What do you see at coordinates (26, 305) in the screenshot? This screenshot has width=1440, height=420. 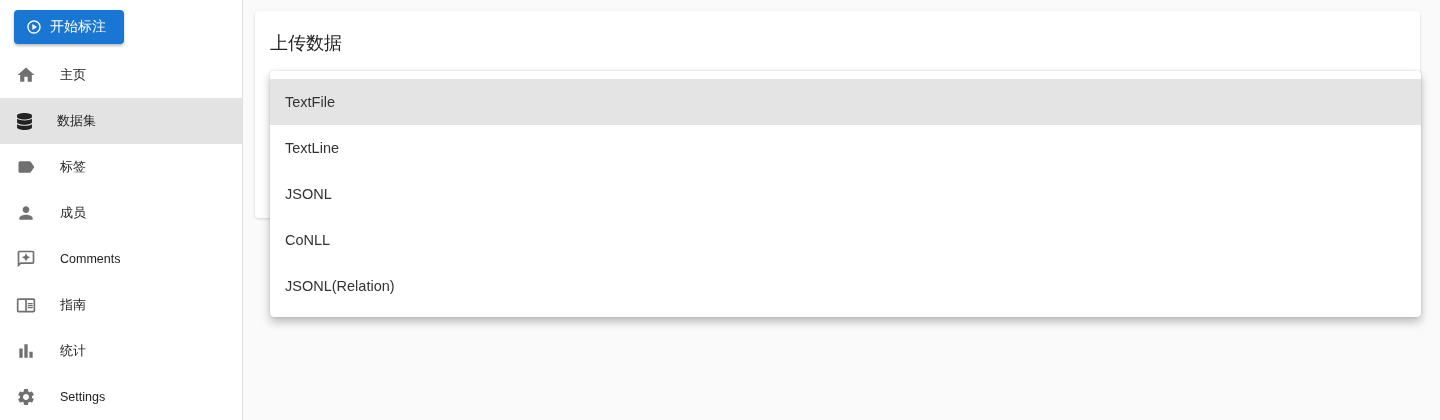 I see `book-icon` at bounding box center [26, 305].